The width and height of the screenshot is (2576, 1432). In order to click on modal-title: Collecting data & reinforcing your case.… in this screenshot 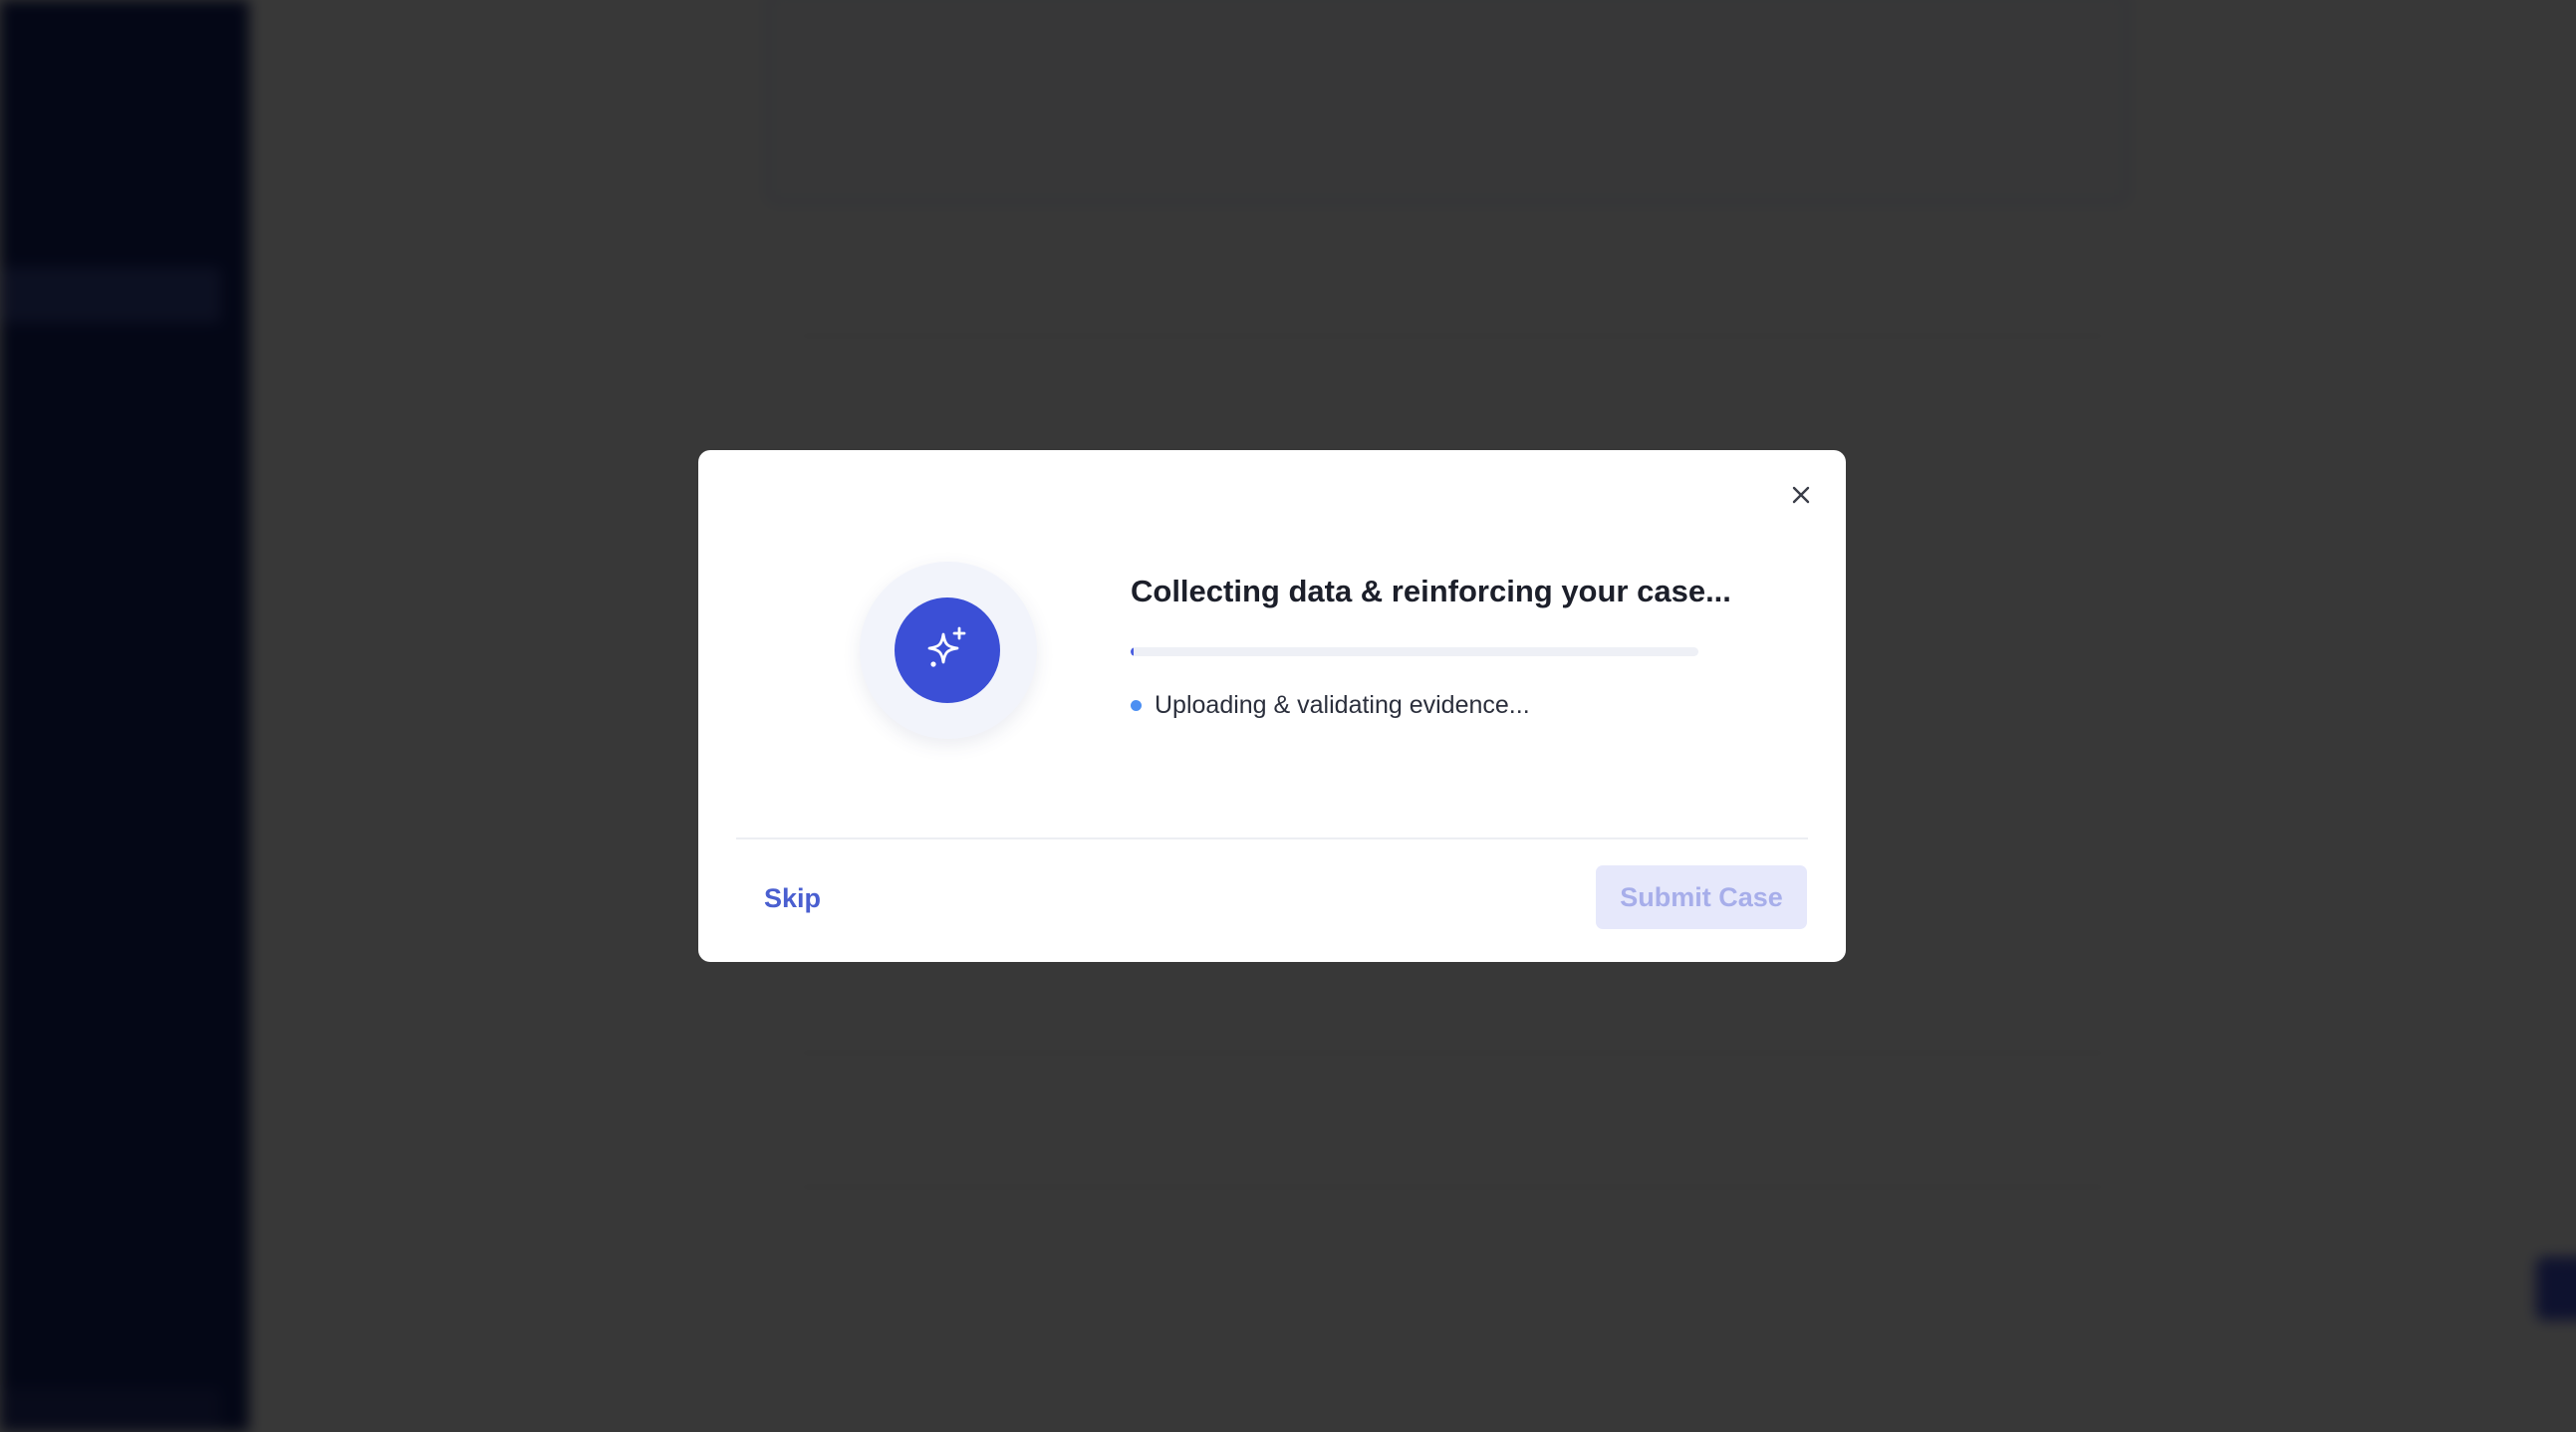, I will do `click(1431, 591)`.